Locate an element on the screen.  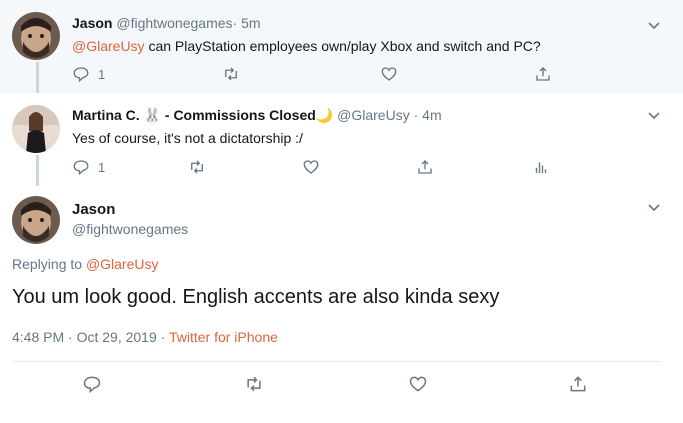
author-name: Martina C. 🐰 - Commissions Closed🌙 is located at coordinates (202, 115).